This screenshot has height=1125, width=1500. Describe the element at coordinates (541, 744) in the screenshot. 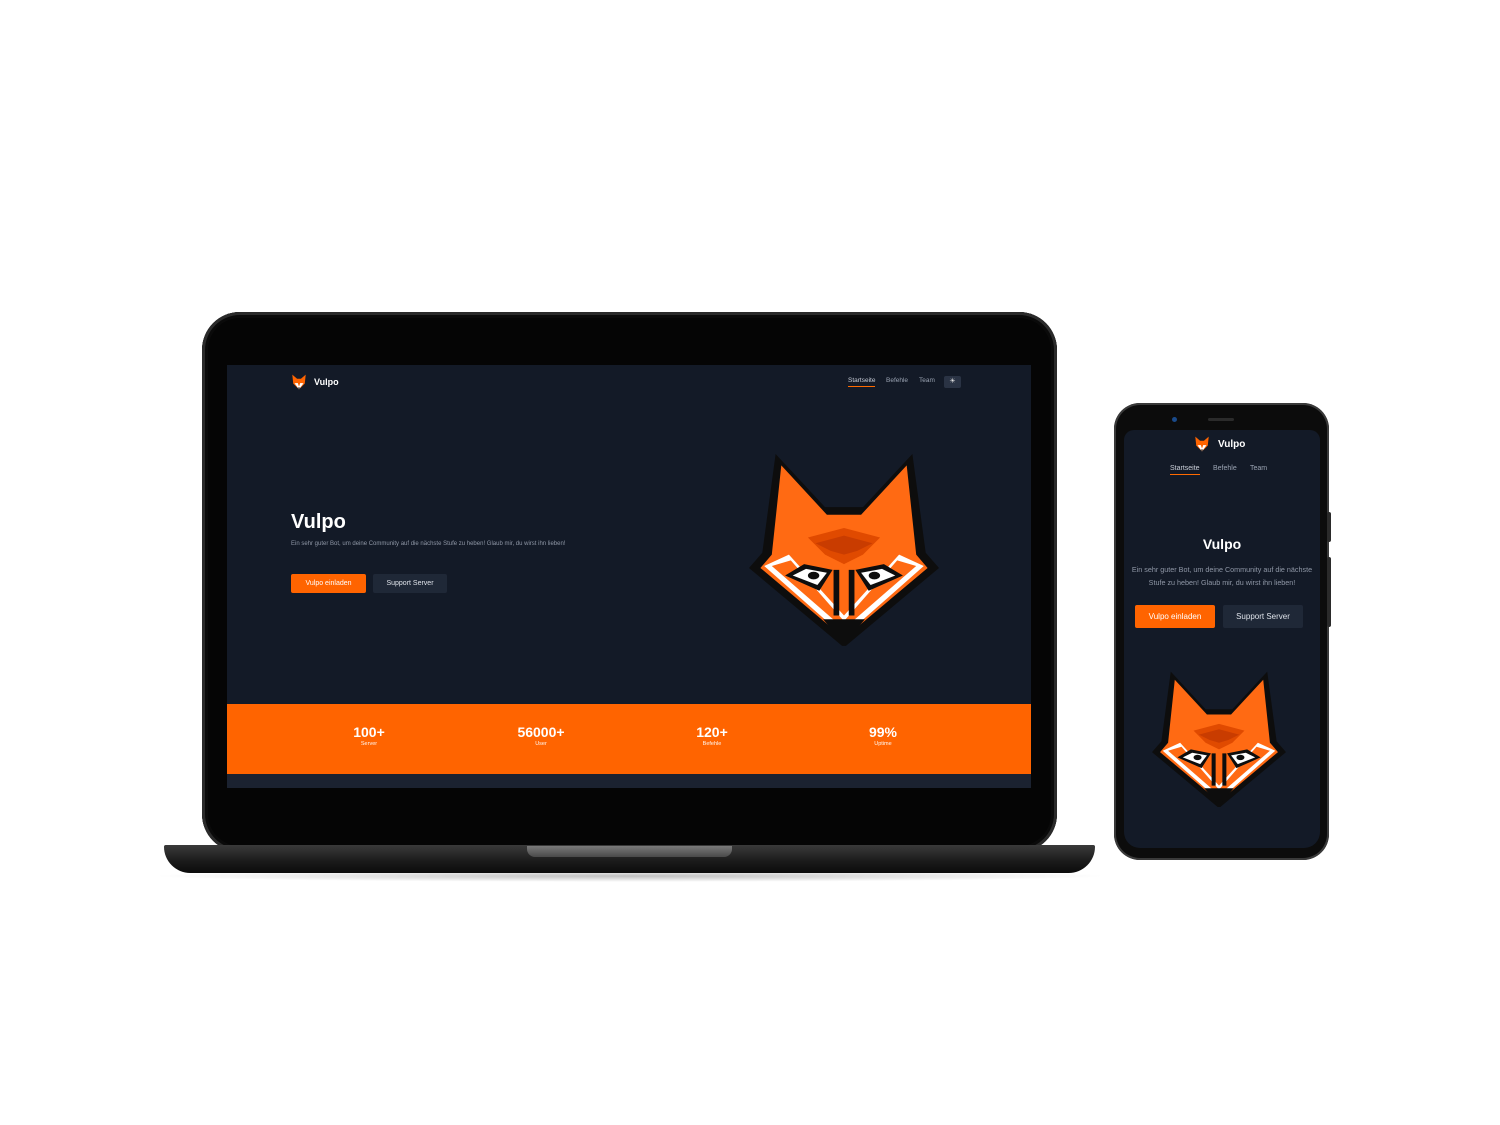

I see `stat-label: User` at that location.